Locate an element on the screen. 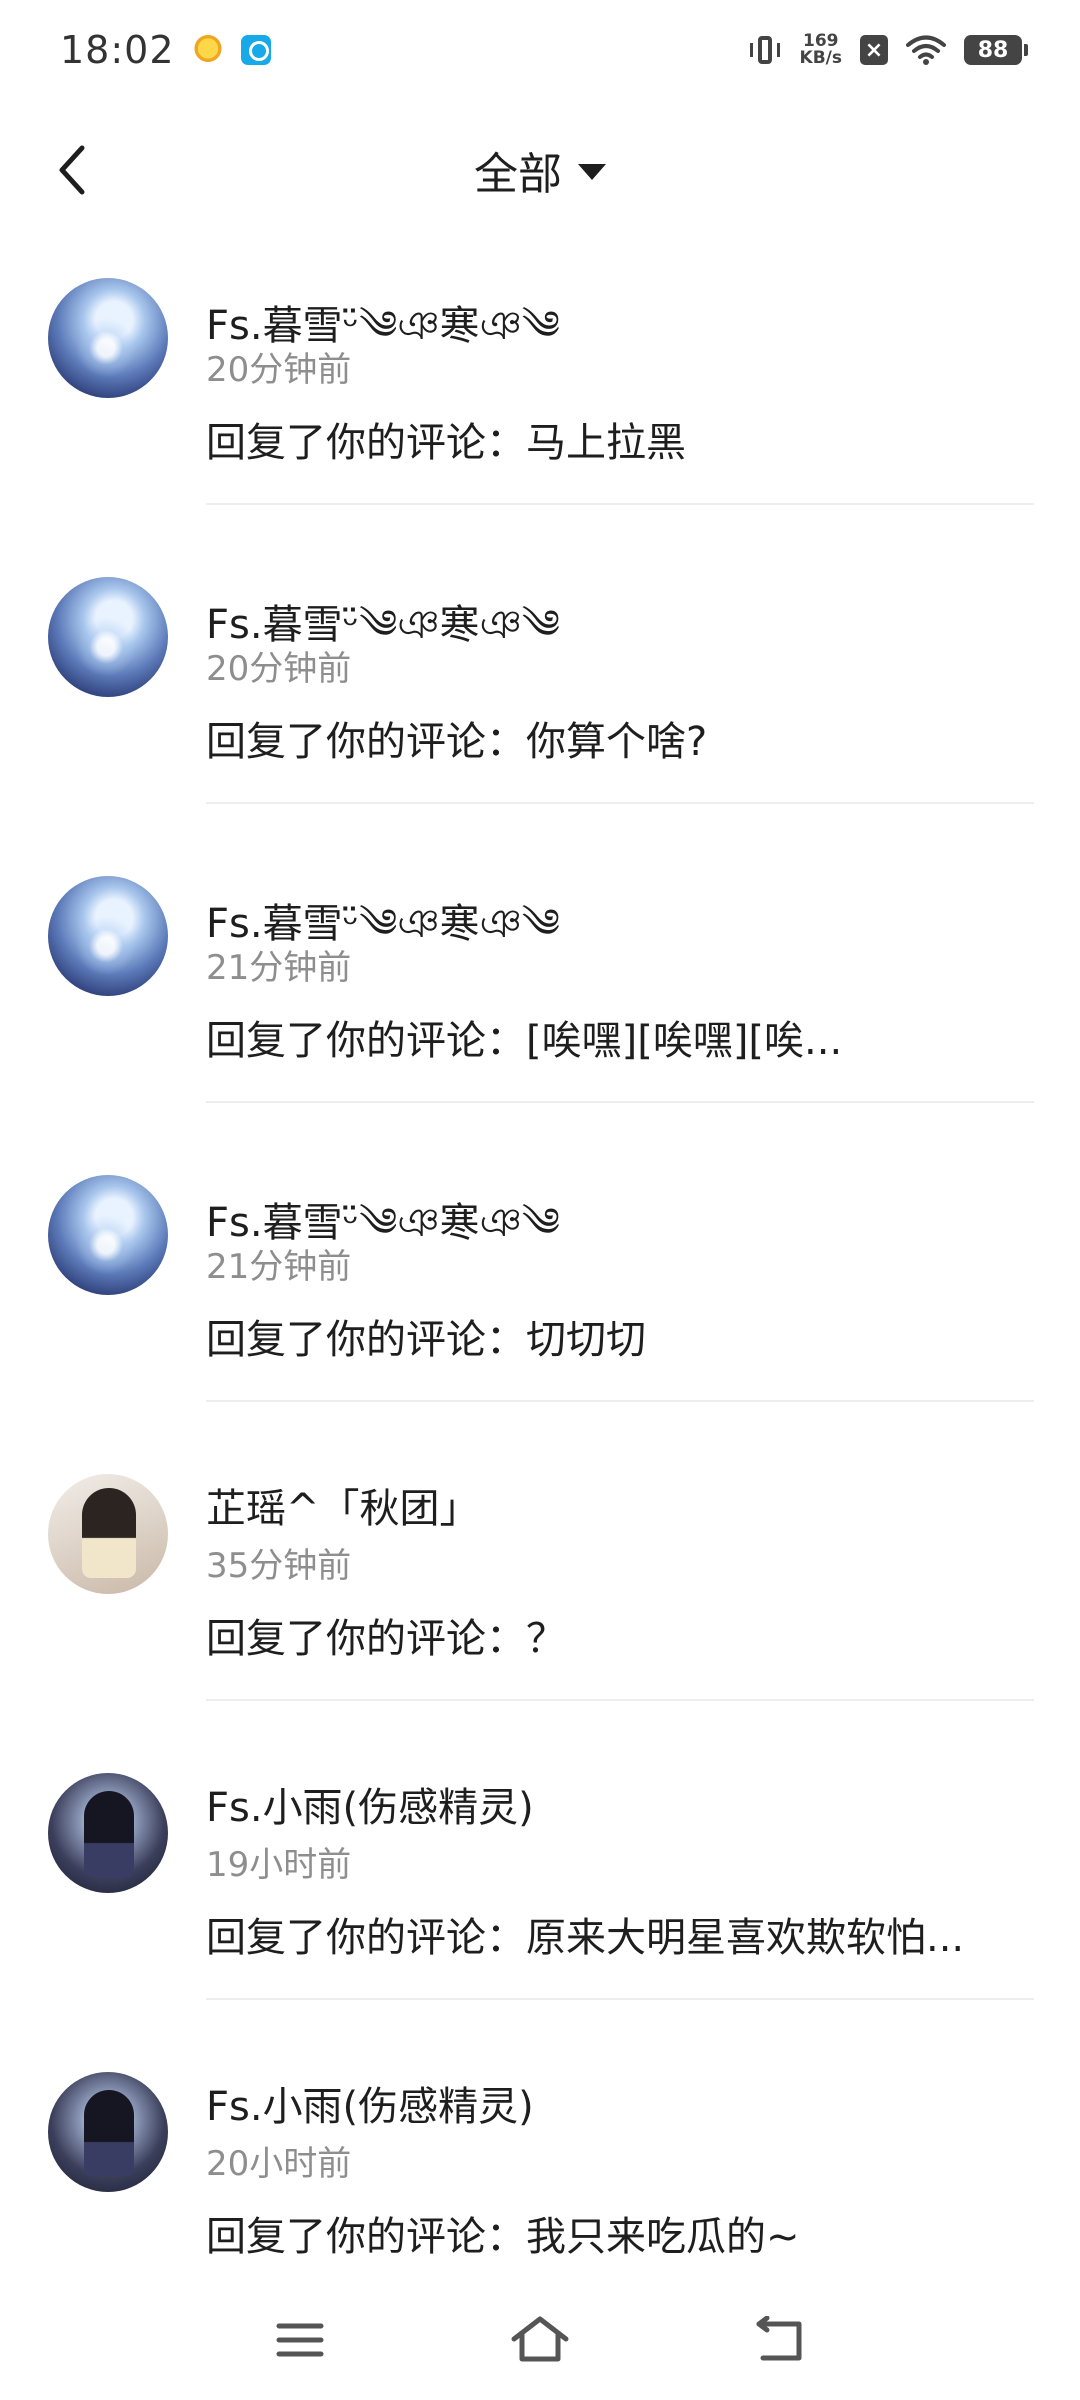 The image size is (1080, 2400). status-bar: 18:02 169 KB/s × 88 is located at coordinates (540, 50).